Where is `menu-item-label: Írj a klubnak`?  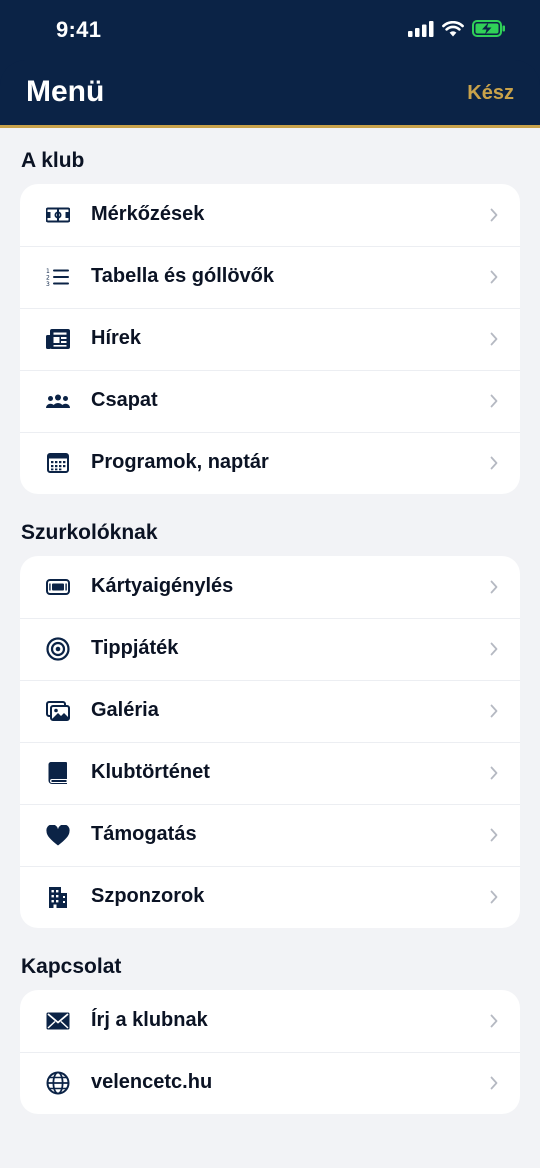
menu-item-label: Írj a klubnak is located at coordinates (149, 1020).